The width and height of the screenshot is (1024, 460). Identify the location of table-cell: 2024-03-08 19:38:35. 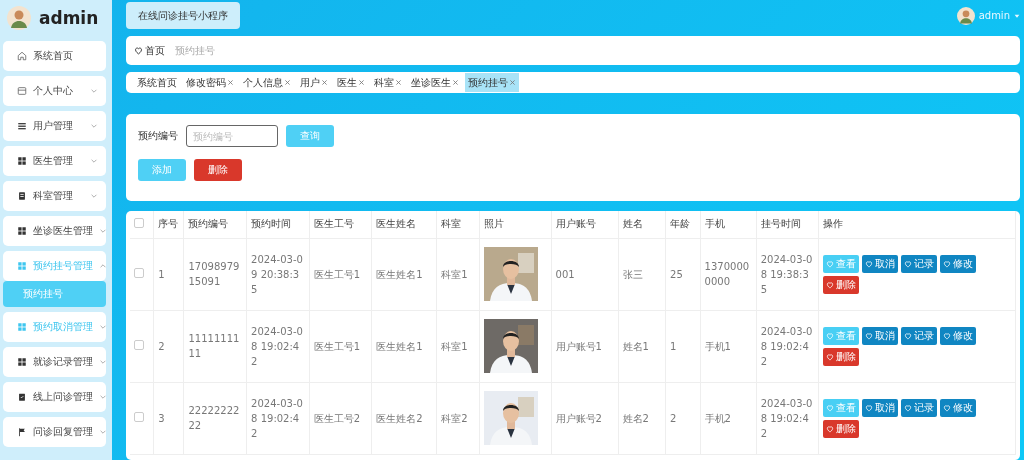
(786, 274).